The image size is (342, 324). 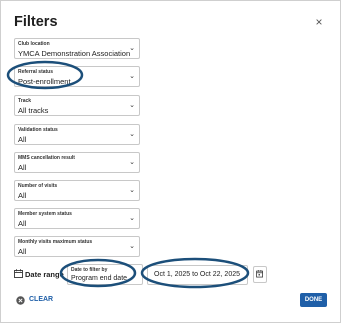 I want to click on track-label: Track, so click(x=25, y=101).